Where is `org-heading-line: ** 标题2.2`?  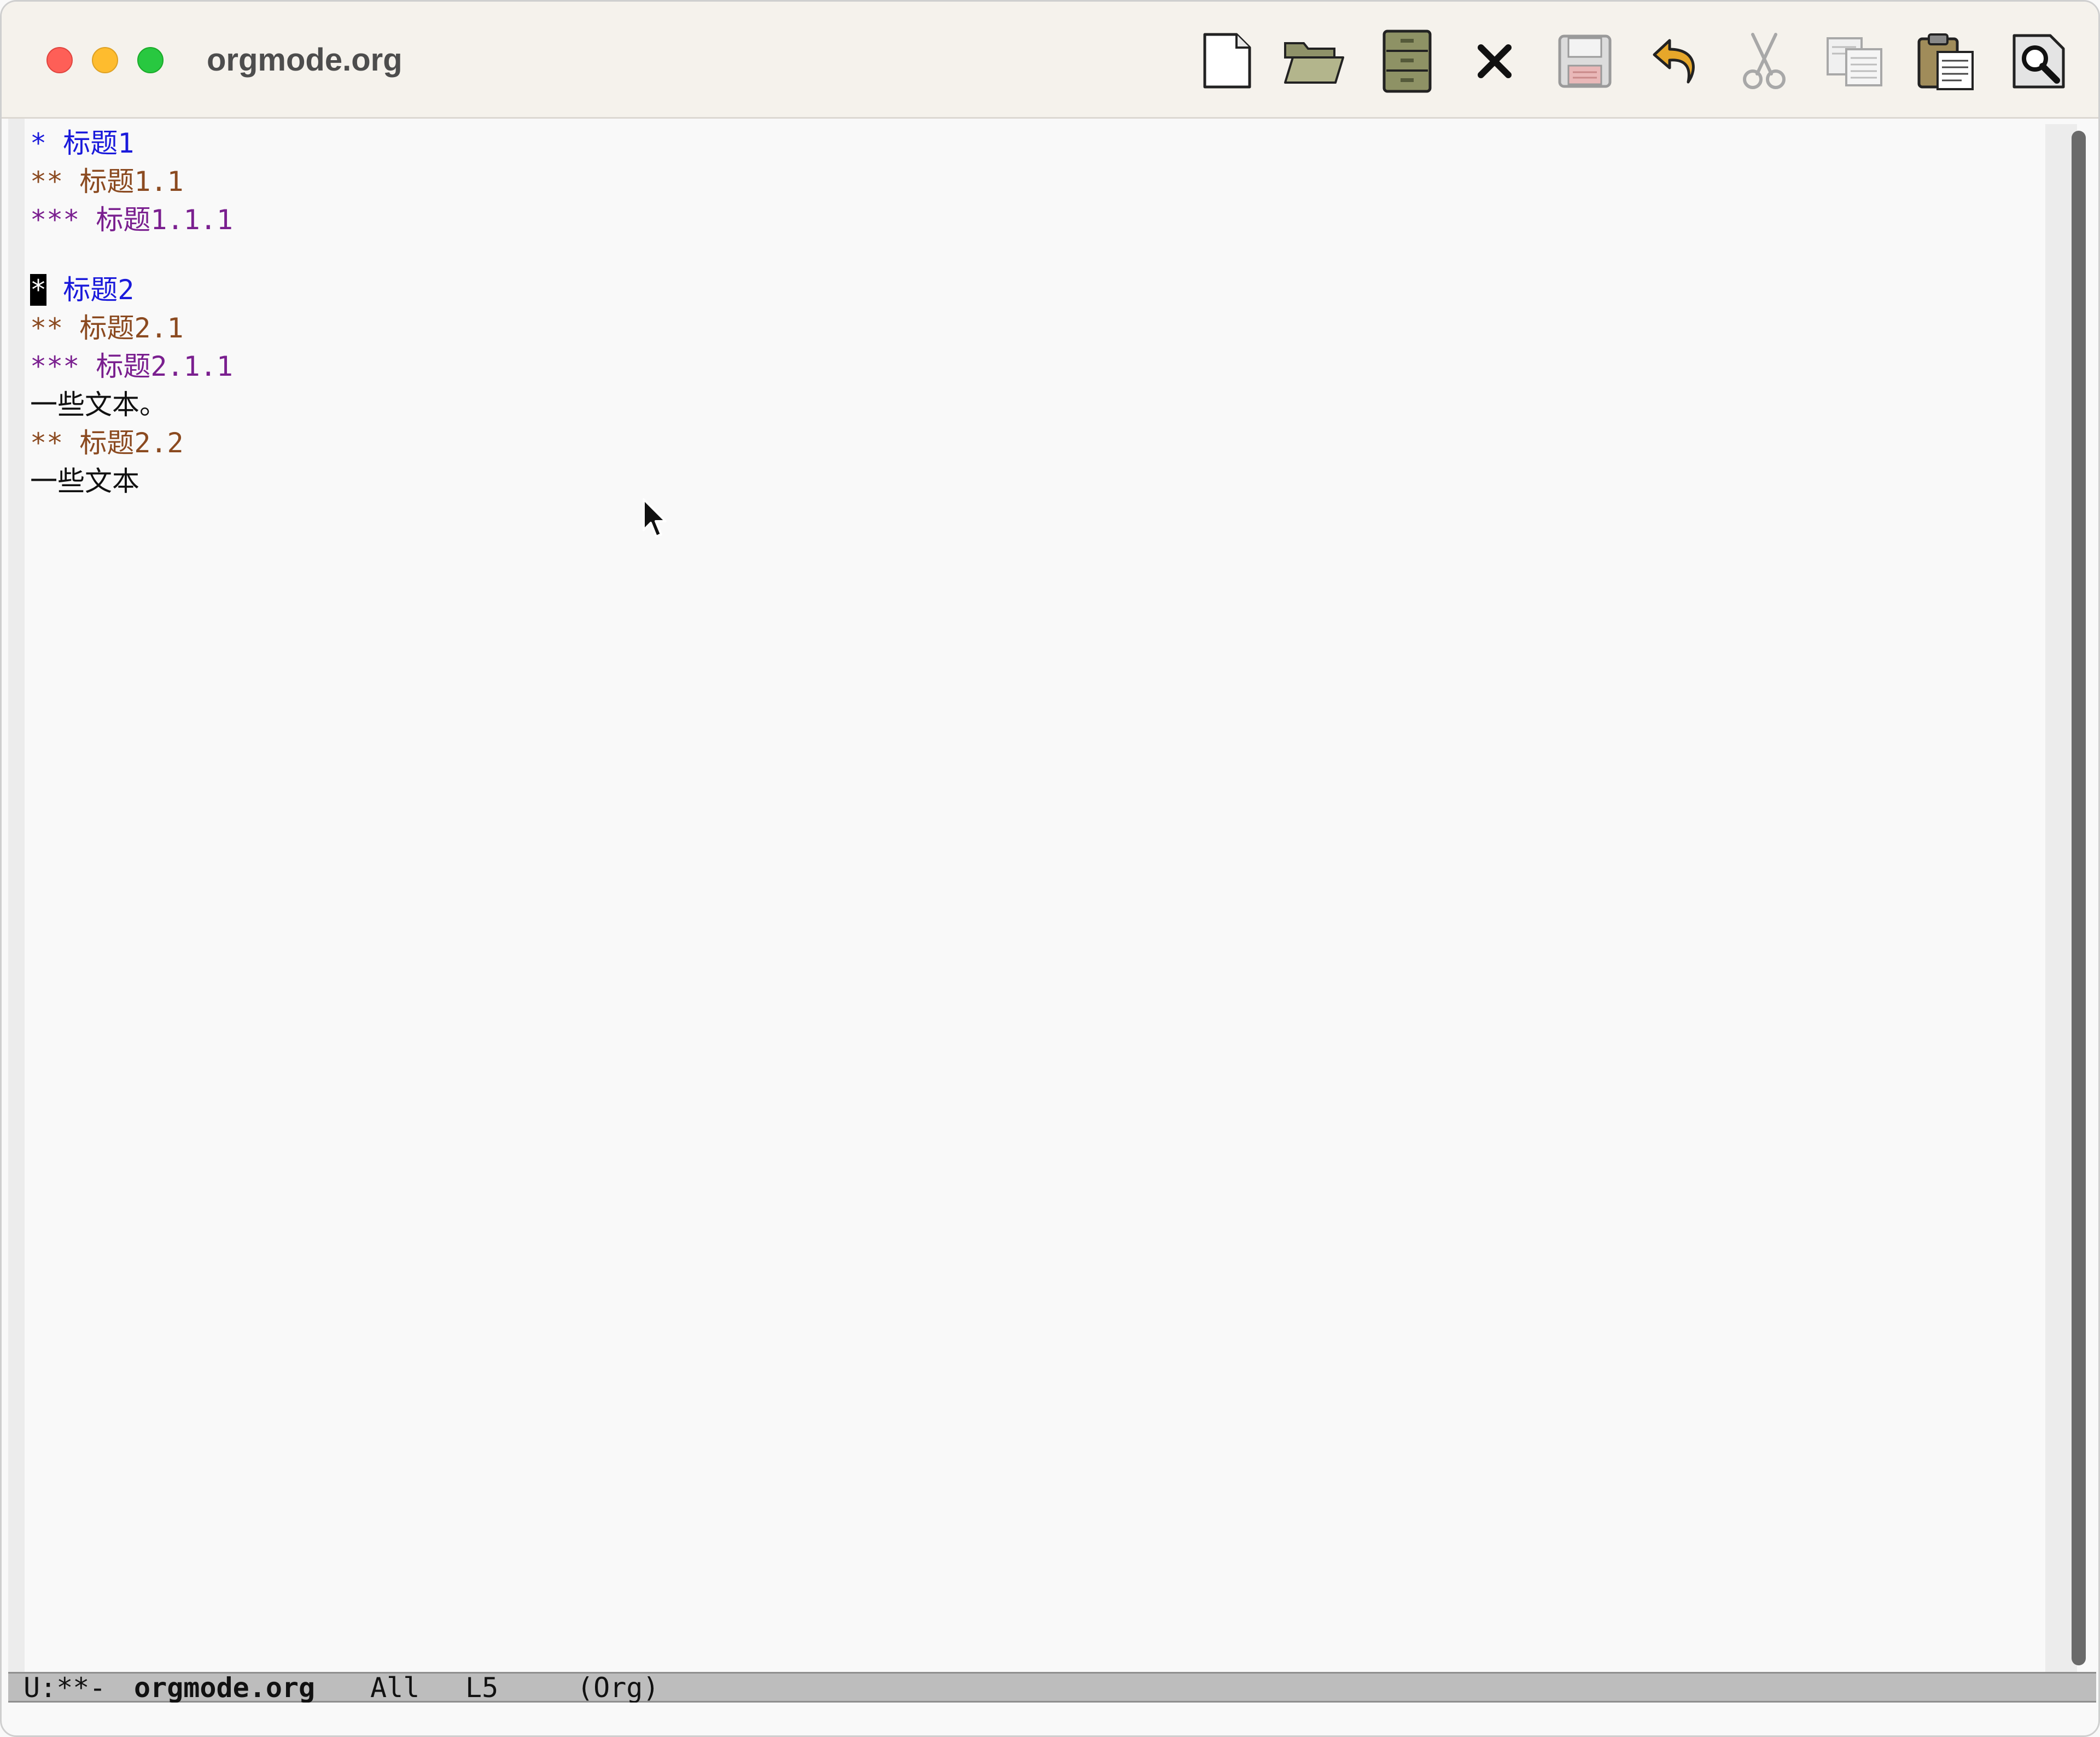 org-heading-line: ** 标题2.2 is located at coordinates (107, 443).